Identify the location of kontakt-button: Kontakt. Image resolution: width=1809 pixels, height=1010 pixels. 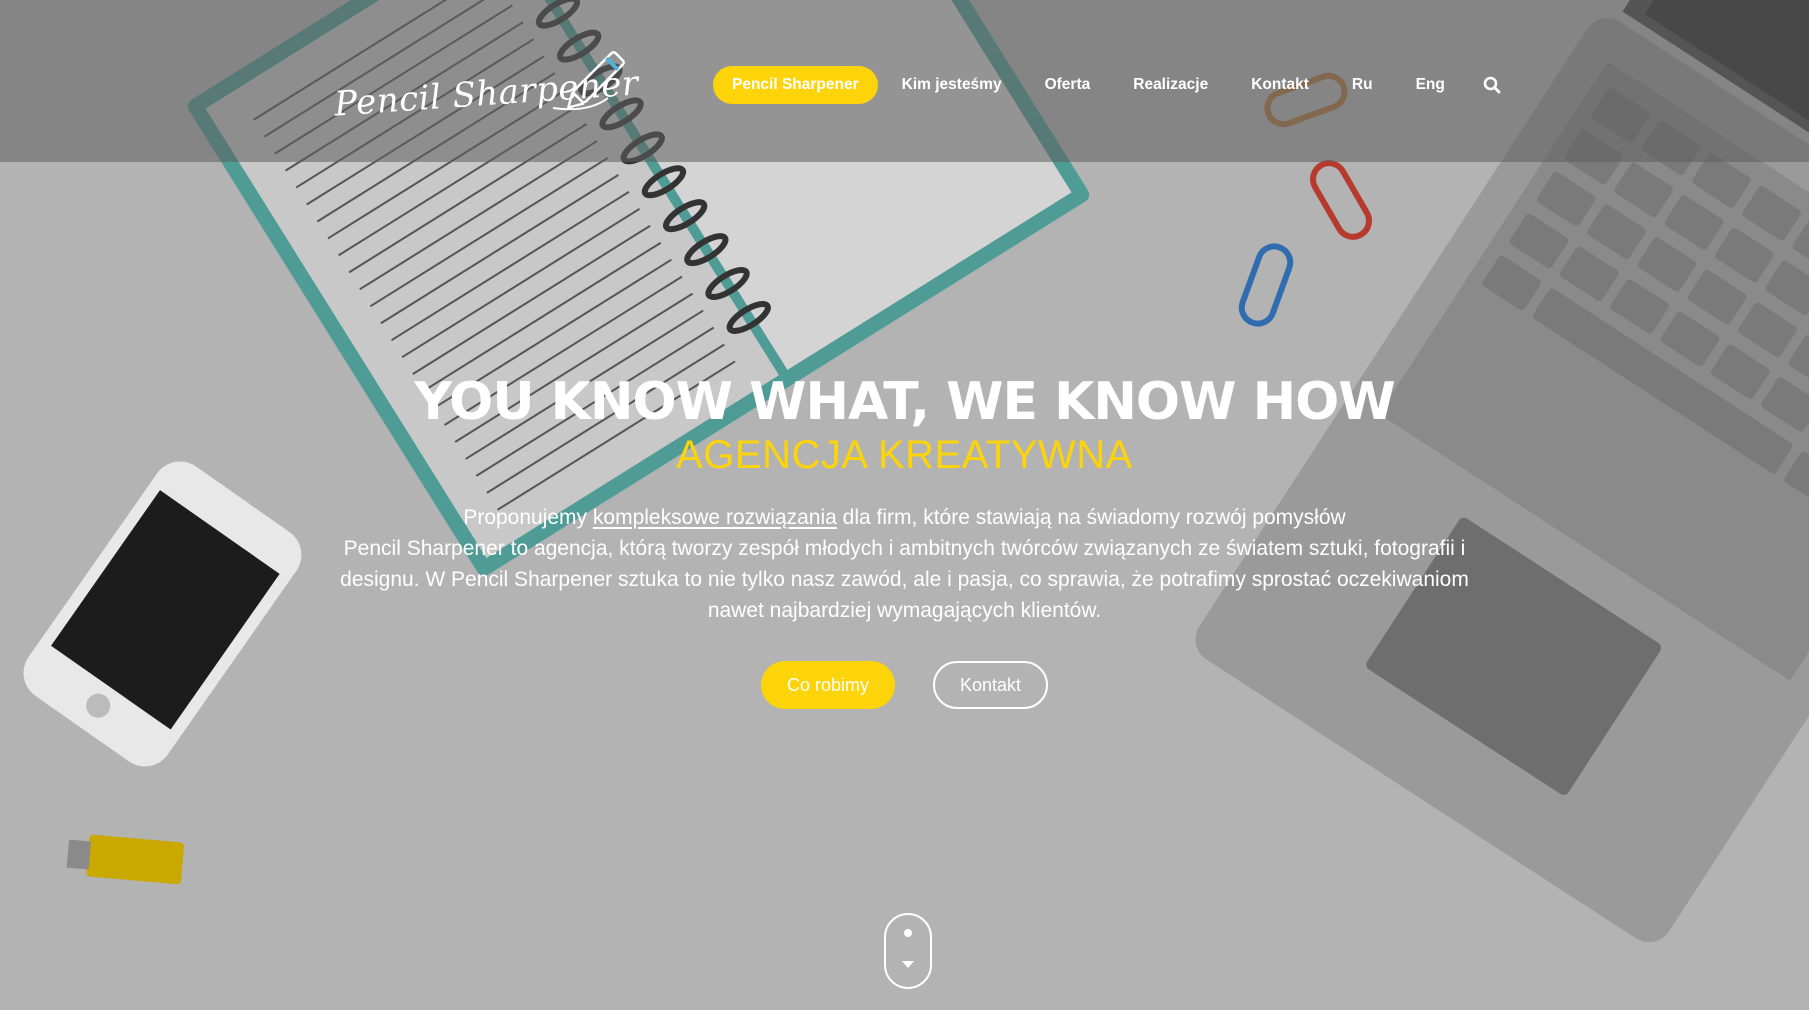
(990, 685).